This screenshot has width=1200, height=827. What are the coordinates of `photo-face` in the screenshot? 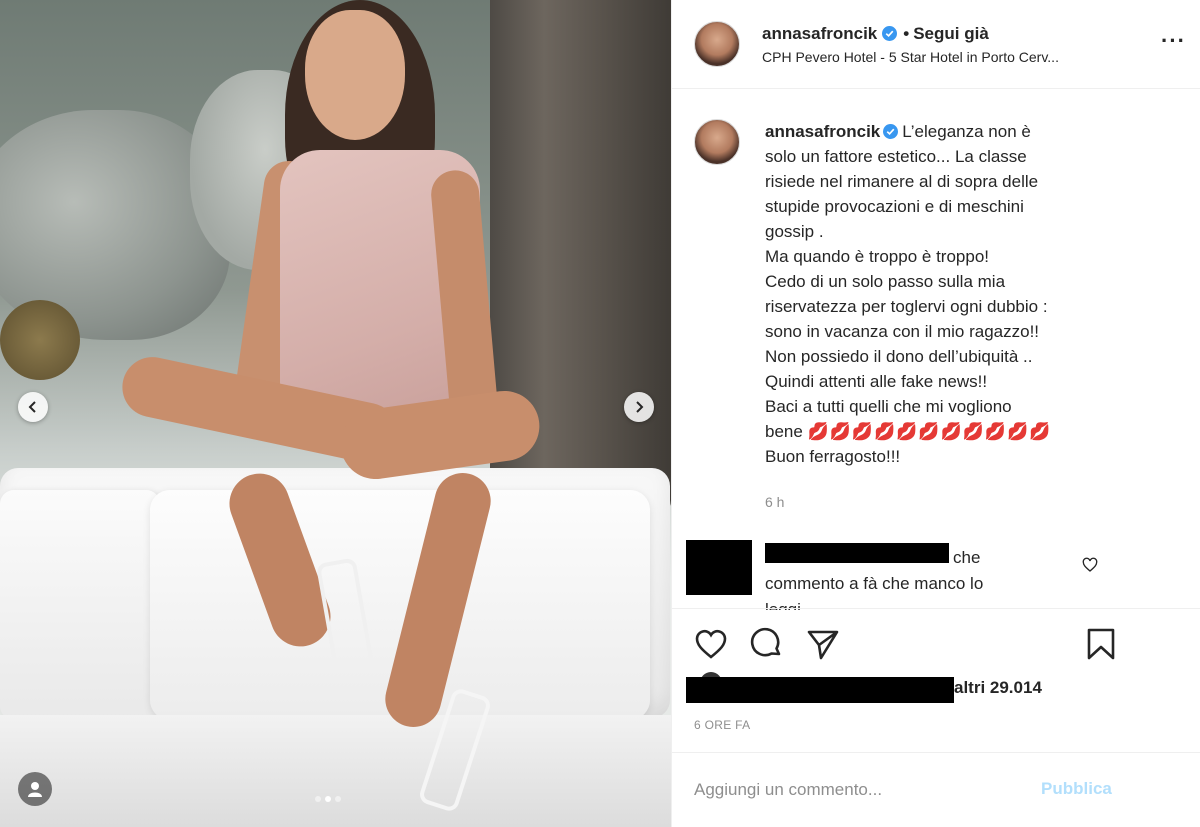 It's located at (355, 75).